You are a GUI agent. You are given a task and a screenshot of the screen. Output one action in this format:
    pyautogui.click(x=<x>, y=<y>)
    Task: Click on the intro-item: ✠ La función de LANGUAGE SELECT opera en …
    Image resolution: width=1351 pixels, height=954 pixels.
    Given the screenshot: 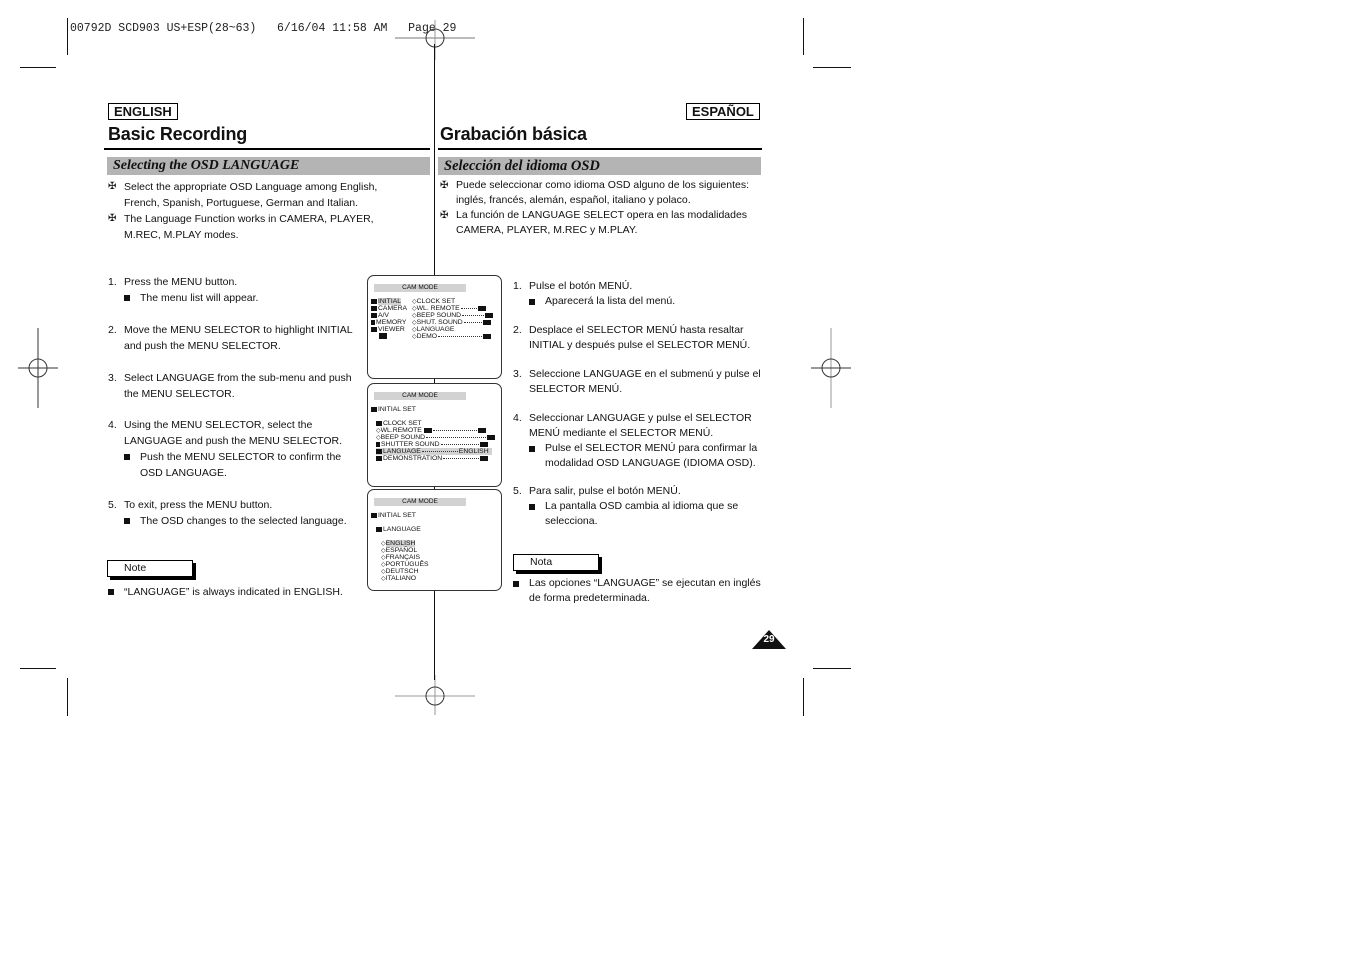 What is the action you would take?
    pyautogui.click(x=594, y=222)
    